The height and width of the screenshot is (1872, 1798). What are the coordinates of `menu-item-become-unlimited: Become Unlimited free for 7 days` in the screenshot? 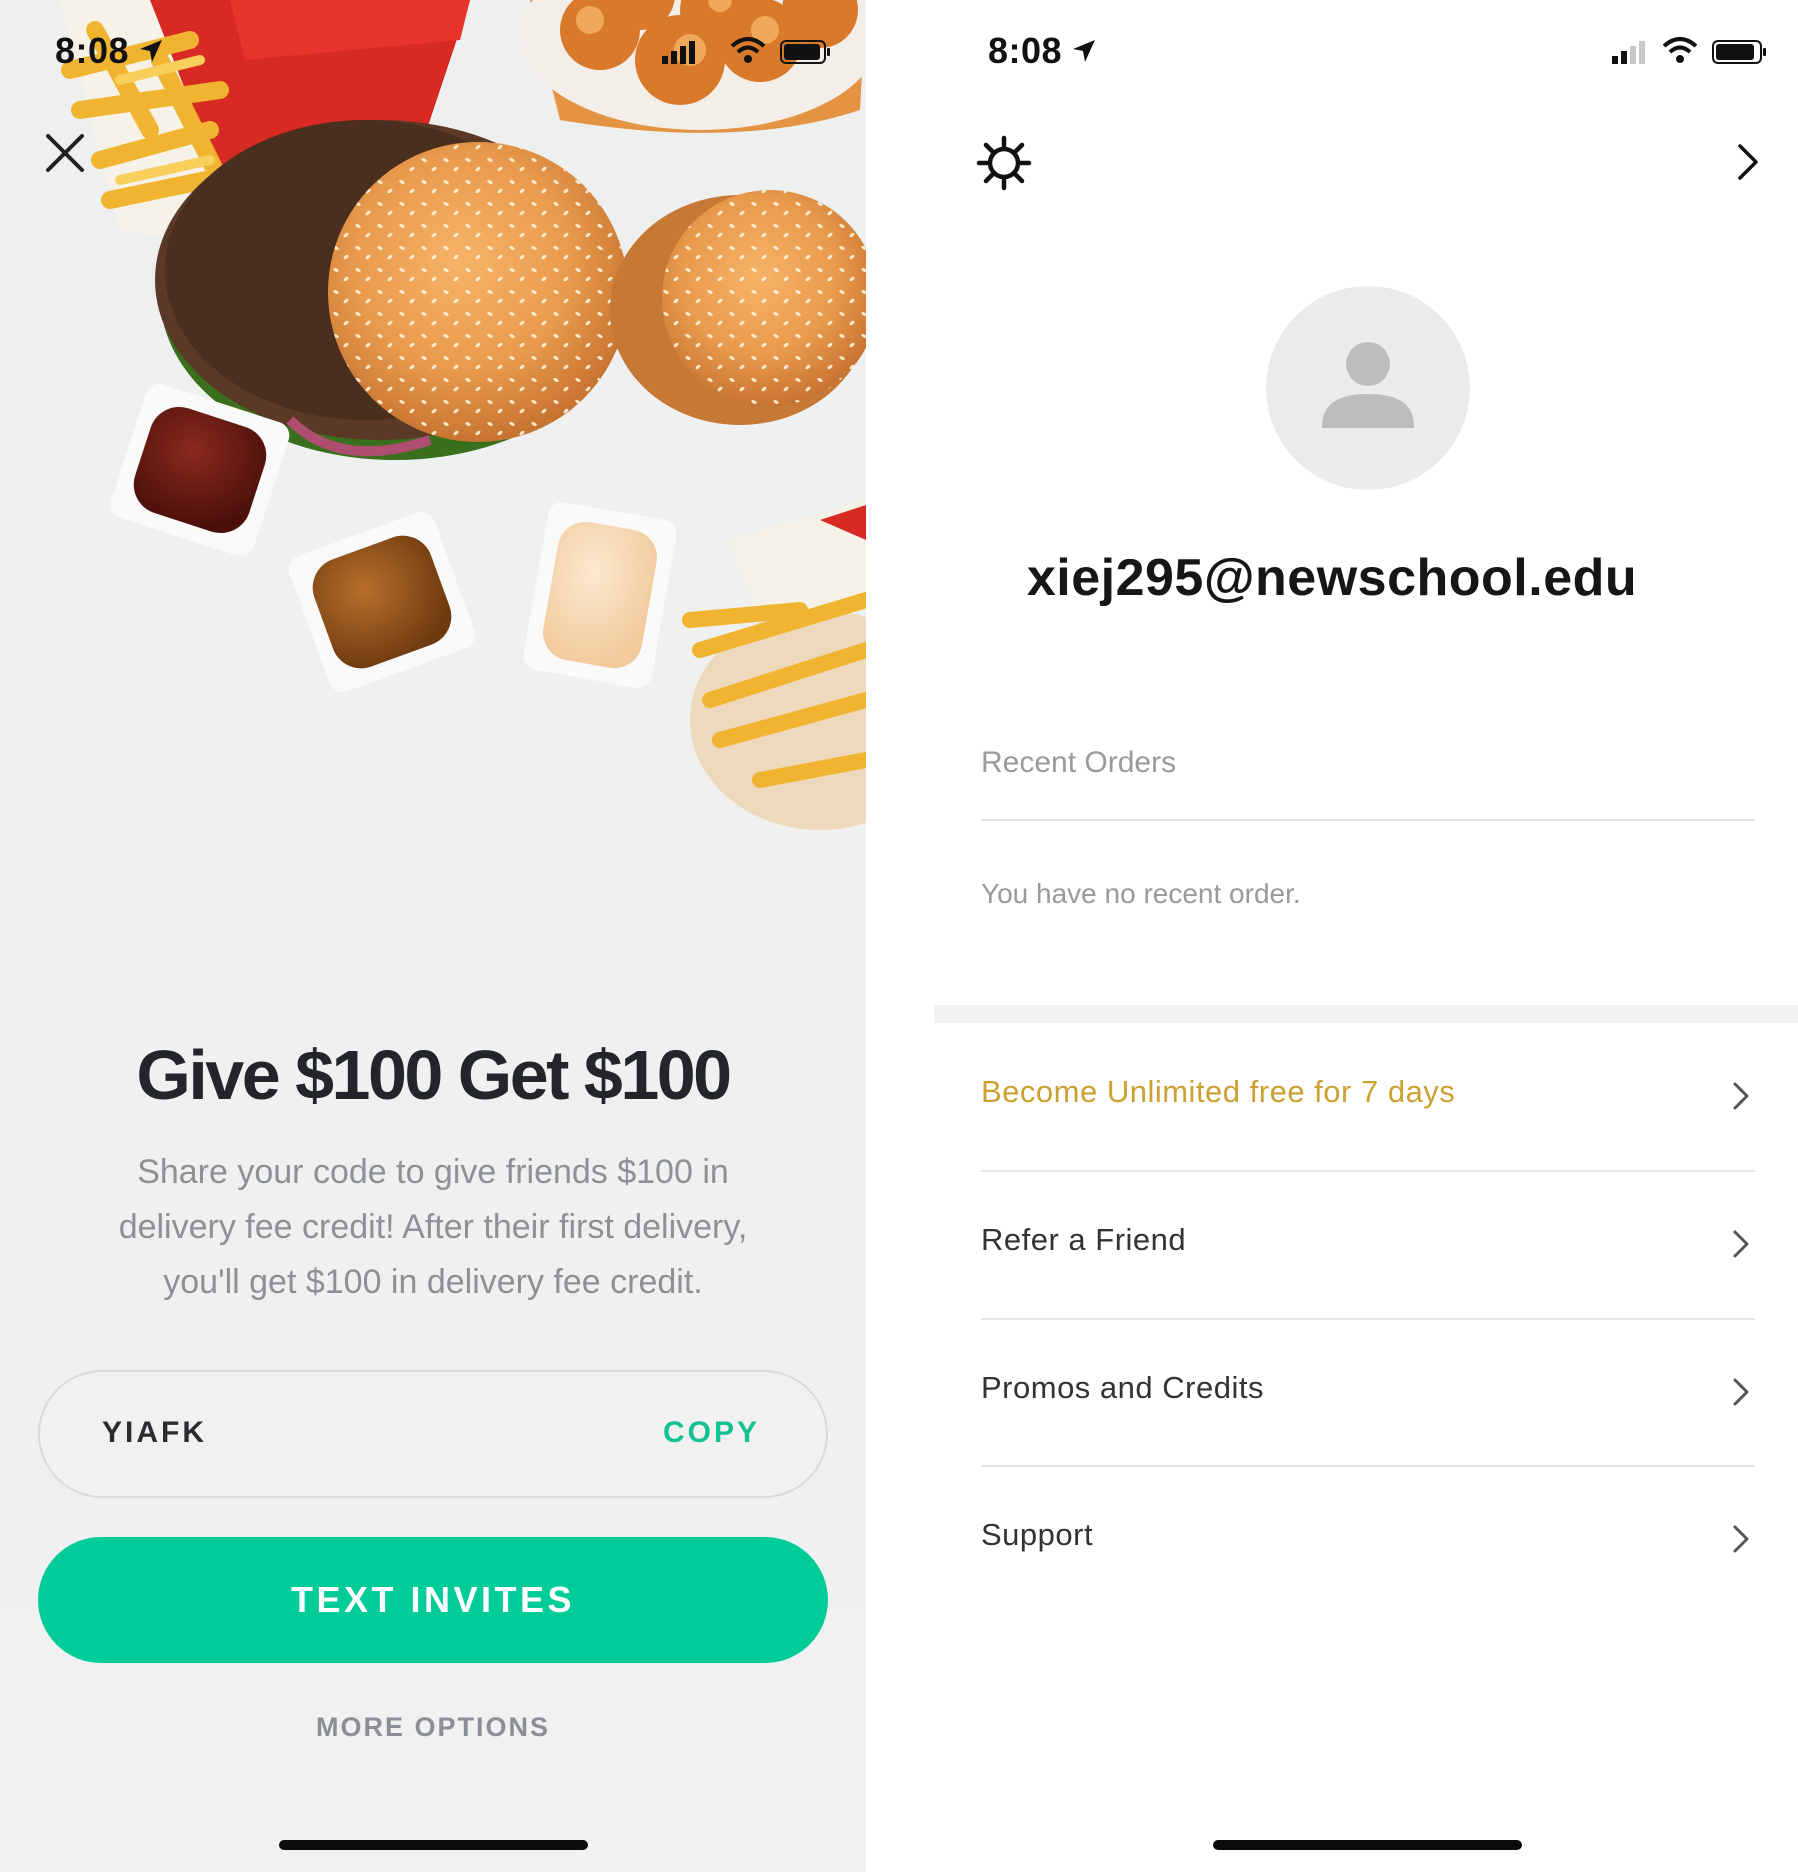 It's located at (1368, 1096).